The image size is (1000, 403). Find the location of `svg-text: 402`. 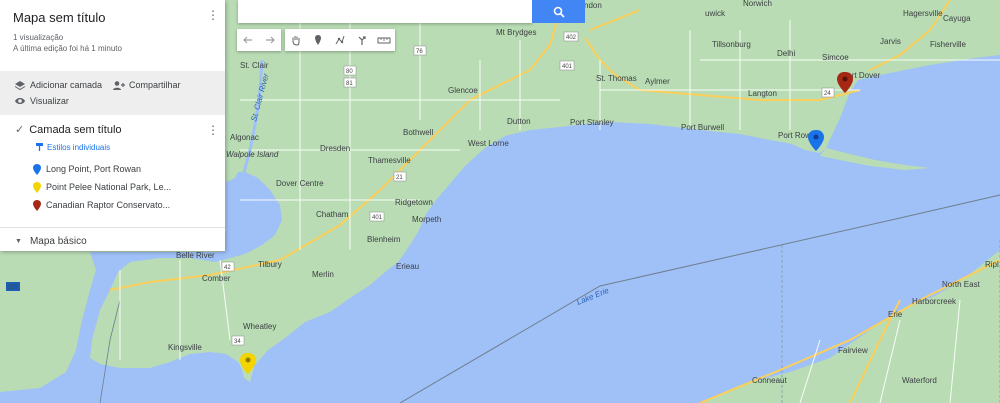

svg-text: 402 is located at coordinates (571, 38).